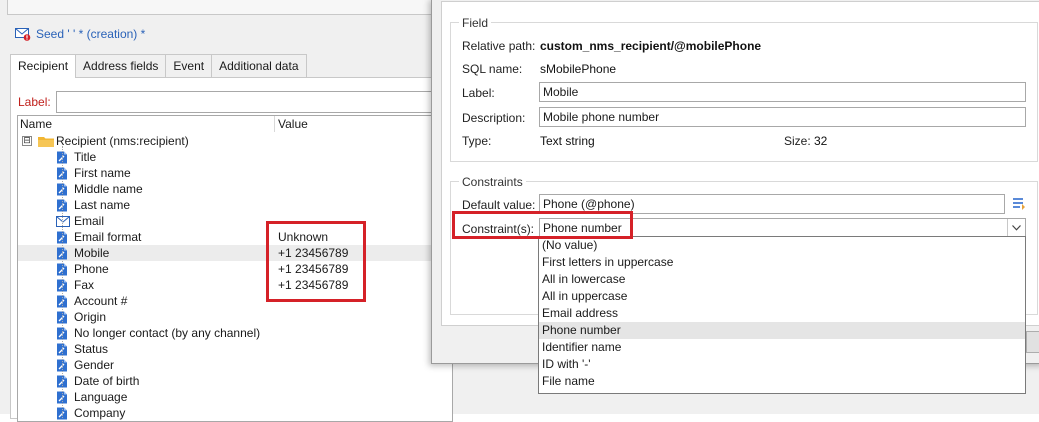 Image resolution: width=1039 pixels, height=422 pixels. Describe the element at coordinates (84, 285) in the screenshot. I see `tree-row-label: Fax` at that location.